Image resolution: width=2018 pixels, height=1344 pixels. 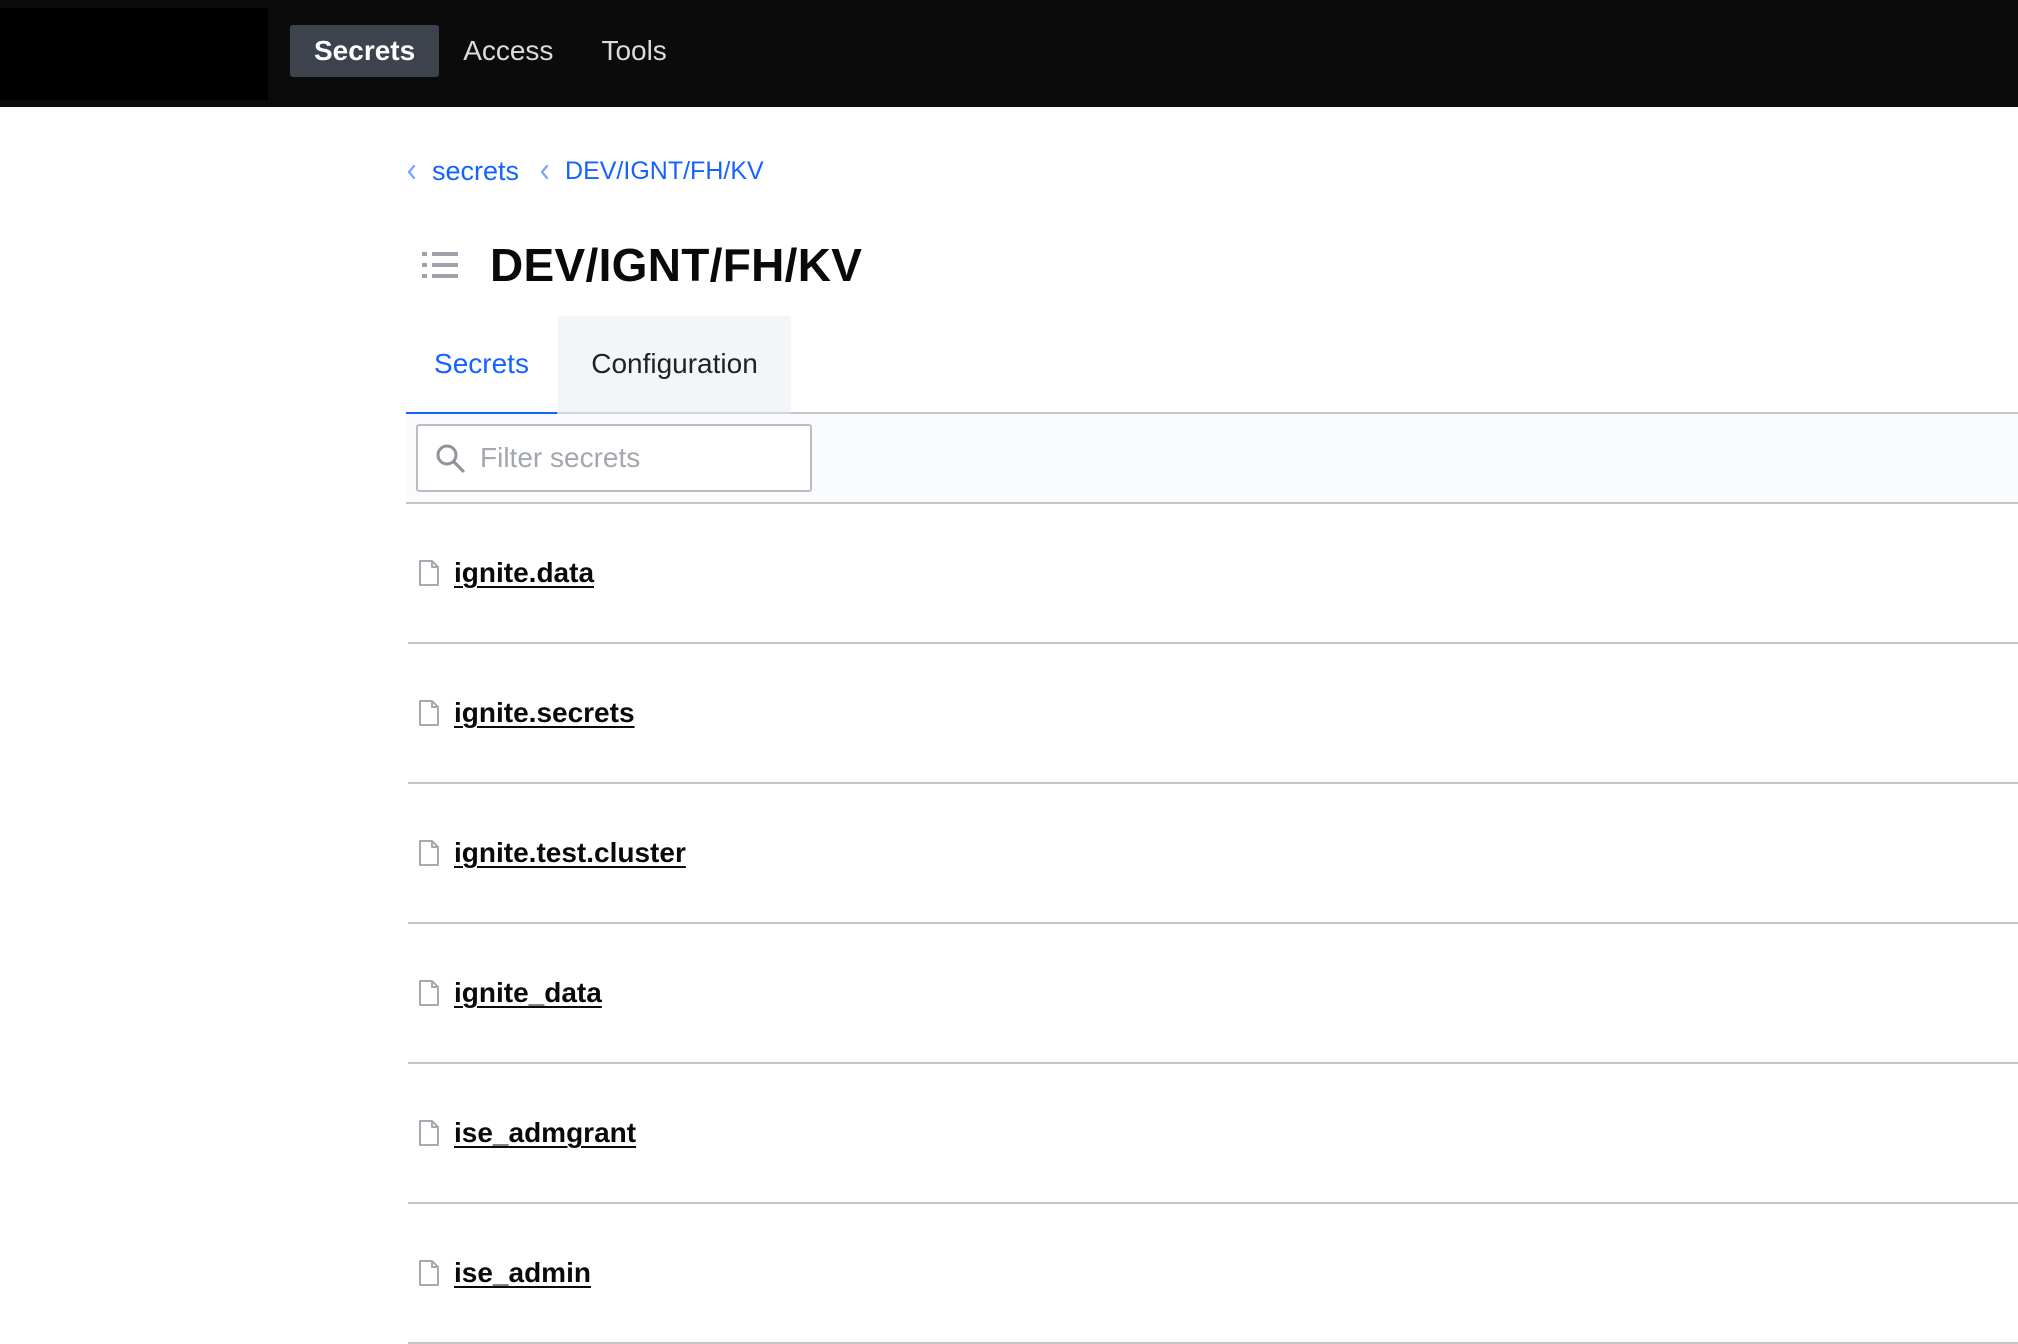 What do you see at coordinates (134, 54) in the screenshot?
I see `logo` at bounding box center [134, 54].